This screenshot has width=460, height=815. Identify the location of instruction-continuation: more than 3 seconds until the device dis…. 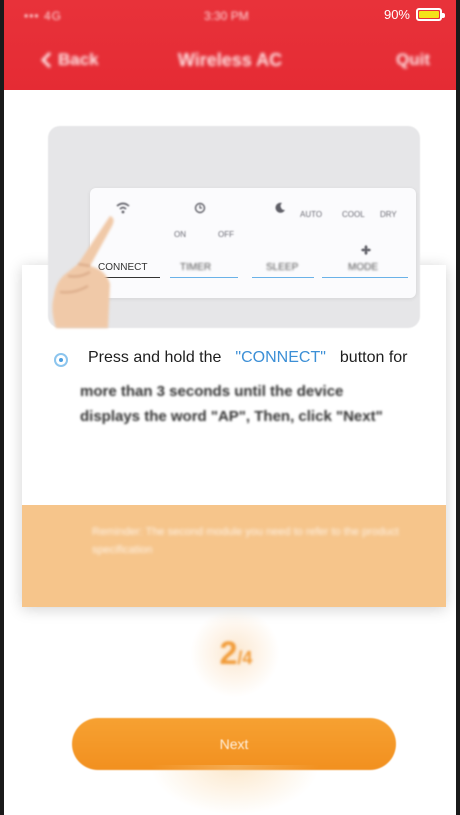
(231, 404).